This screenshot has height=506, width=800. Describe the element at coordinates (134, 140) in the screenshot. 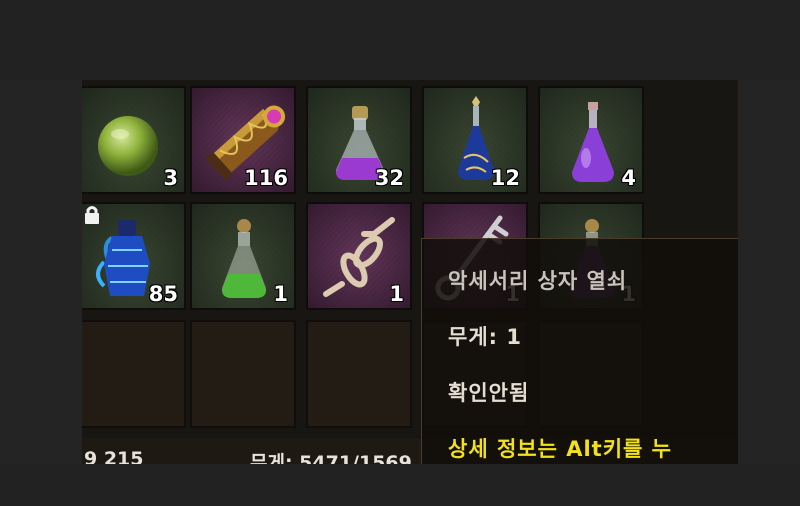

I see `inventory-slot-green-orb: 3` at that location.